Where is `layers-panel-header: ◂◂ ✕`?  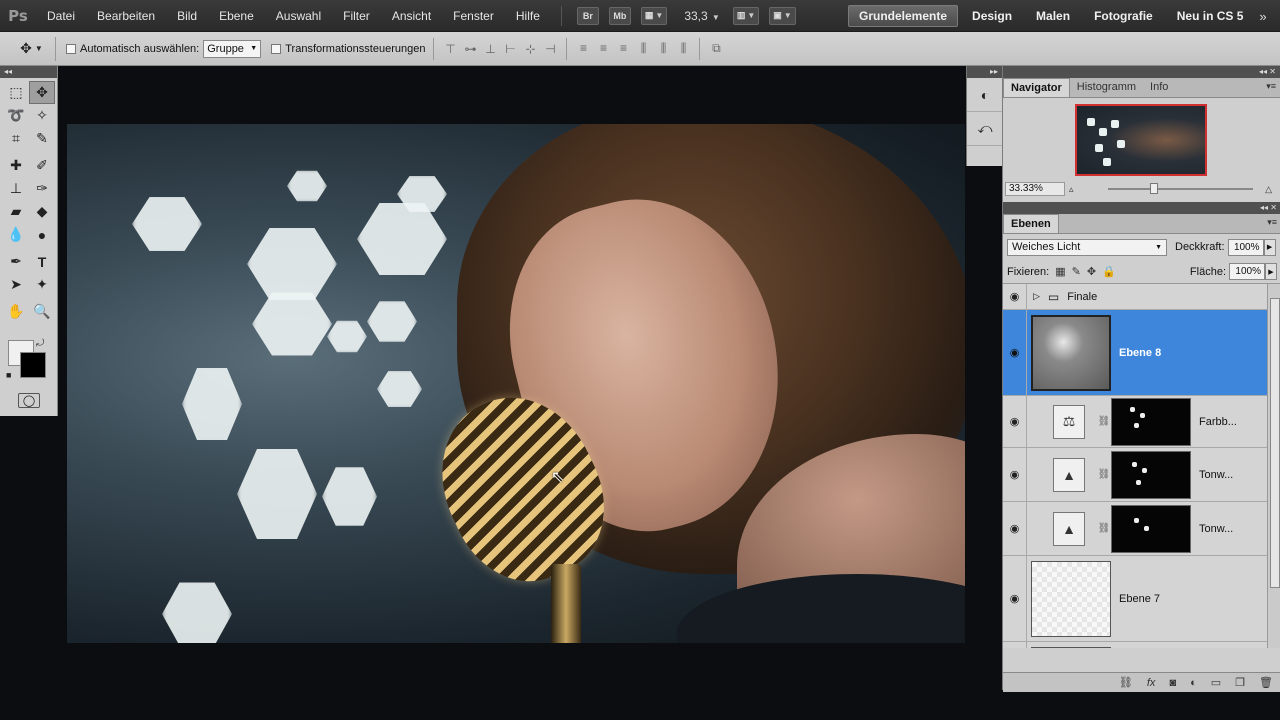 layers-panel-header: ◂◂ ✕ is located at coordinates (1141, 208).